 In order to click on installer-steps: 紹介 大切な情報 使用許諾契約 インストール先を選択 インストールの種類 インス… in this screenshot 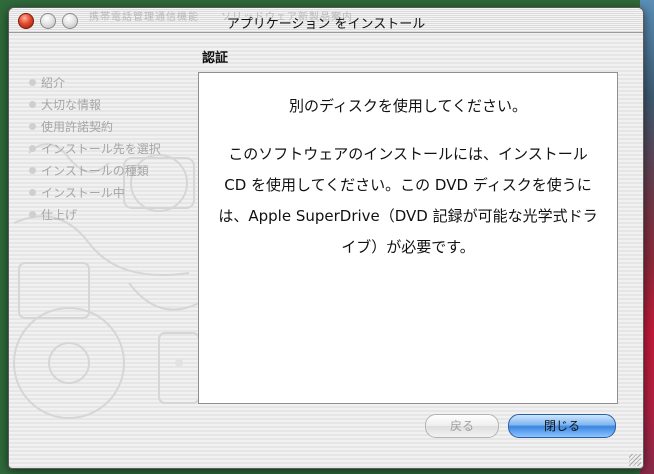, I will do `click(95, 149)`.